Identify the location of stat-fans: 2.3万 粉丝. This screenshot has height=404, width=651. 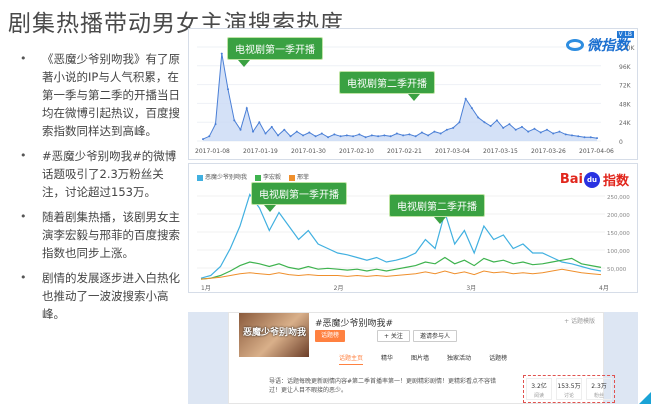
(599, 389).